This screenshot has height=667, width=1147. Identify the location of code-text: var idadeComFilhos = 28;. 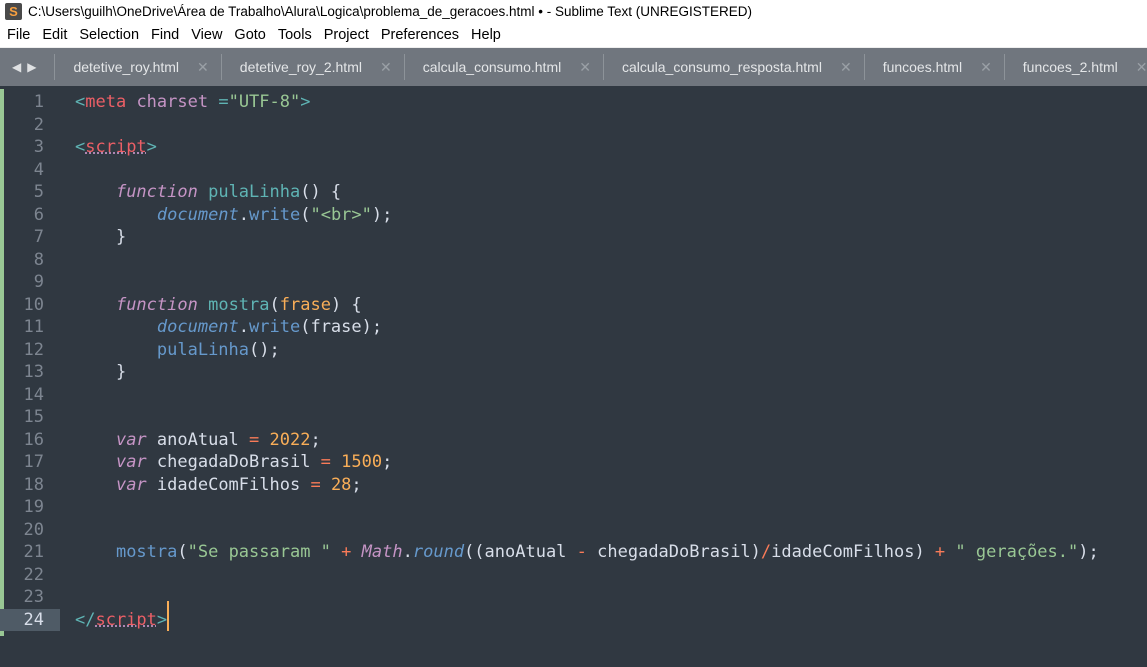
(211, 485).